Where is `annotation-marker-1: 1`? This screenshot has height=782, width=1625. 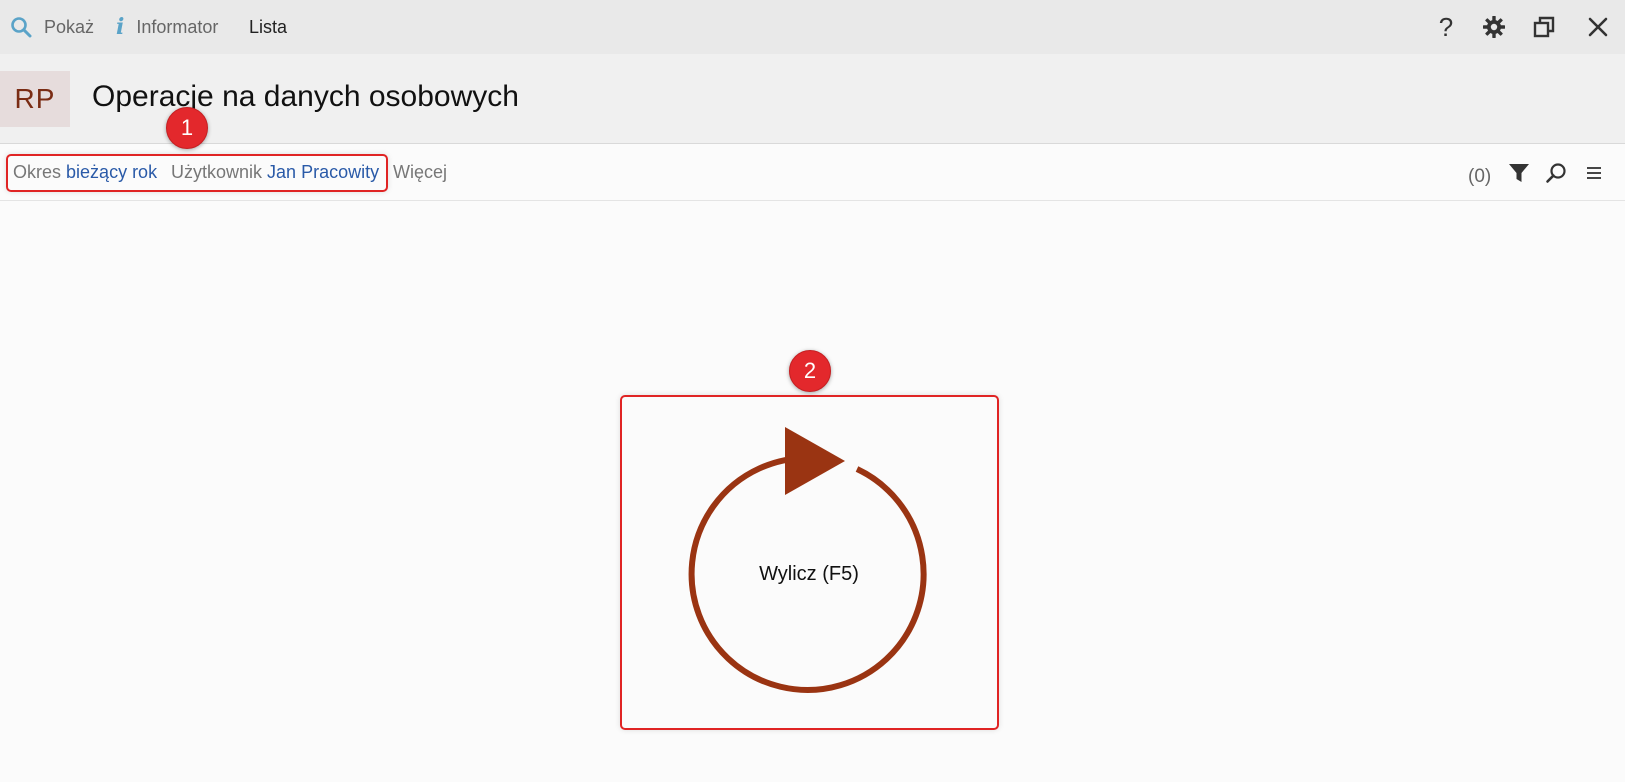 annotation-marker-1: 1 is located at coordinates (187, 128).